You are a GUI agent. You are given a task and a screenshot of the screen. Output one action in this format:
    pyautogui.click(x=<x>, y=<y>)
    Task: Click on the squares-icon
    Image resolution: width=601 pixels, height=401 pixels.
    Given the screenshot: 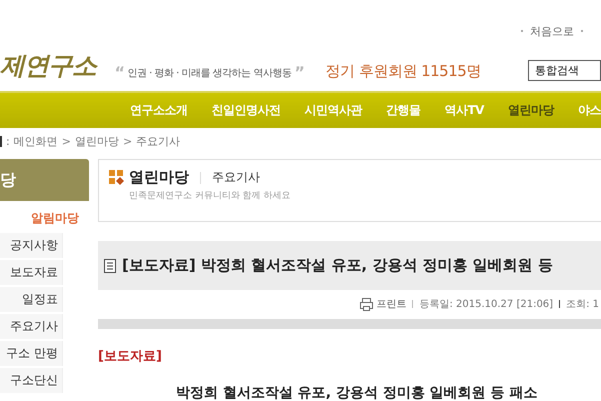 What is the action you would take?
    pyautogui.click(x=116, y=177)
    